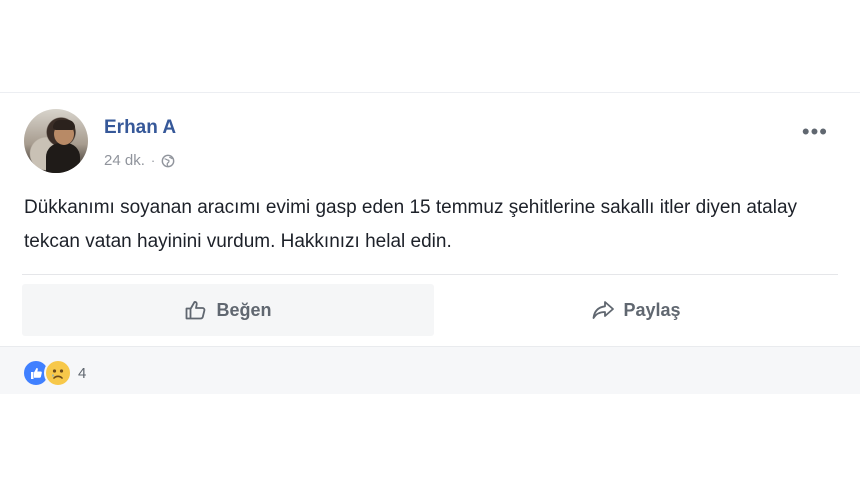 The image size is (860, 480). Describe the element at coordinates (430, 274) in the screenshot. I see `divider` at that location.